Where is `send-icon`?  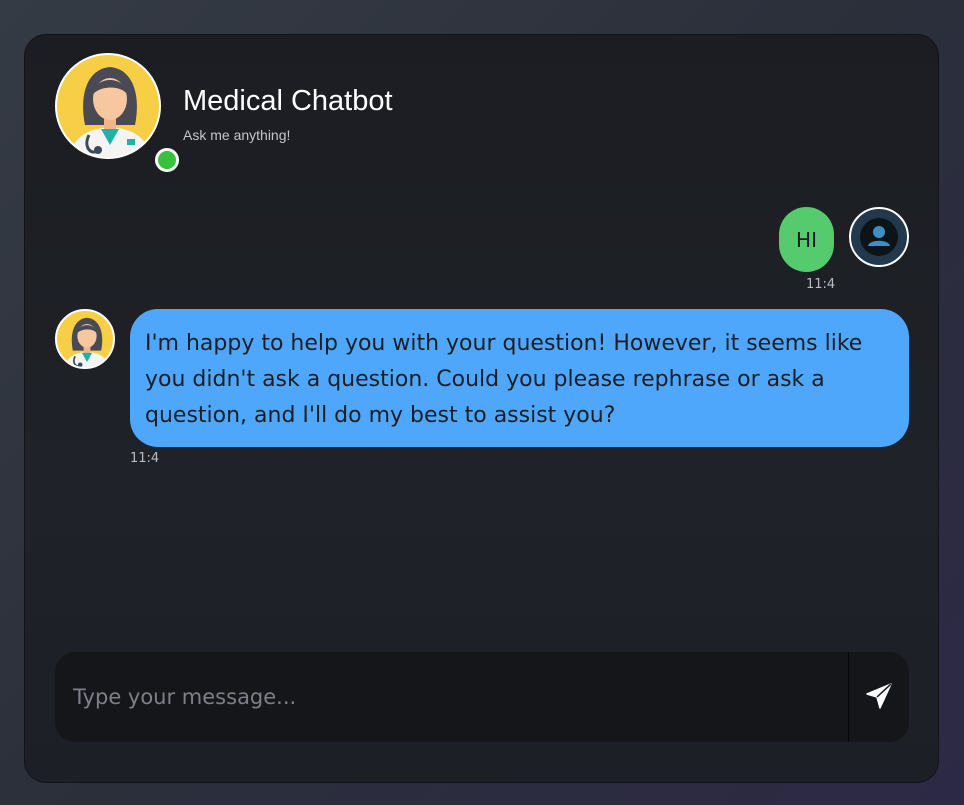
send-icon is located at coordinates (879, 697).